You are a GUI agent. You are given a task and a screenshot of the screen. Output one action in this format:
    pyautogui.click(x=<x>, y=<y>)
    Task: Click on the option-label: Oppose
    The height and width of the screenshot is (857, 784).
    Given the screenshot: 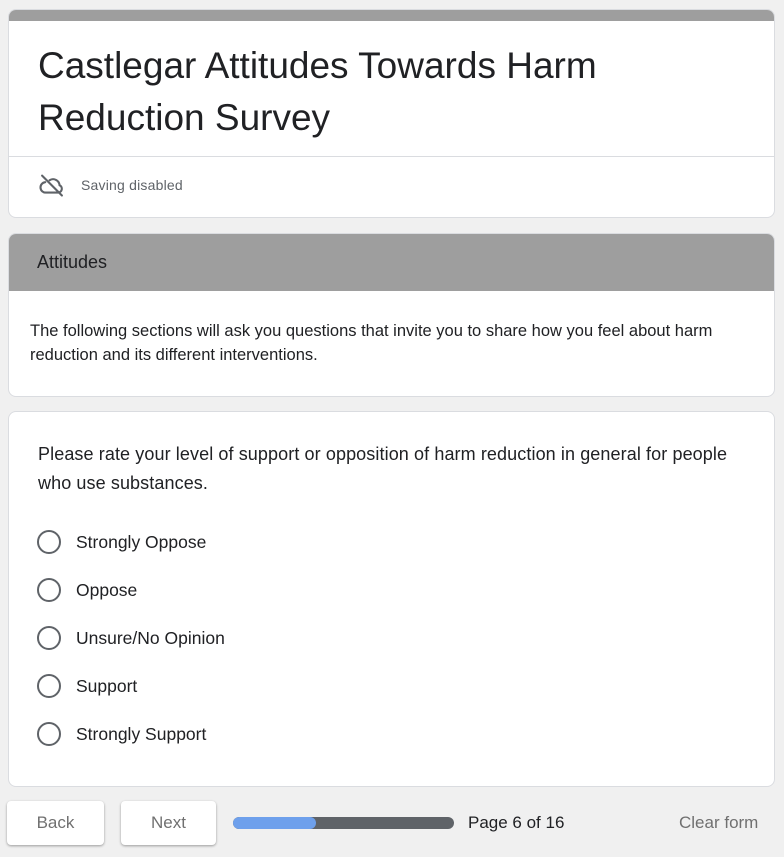 What is the action you would take?
    pyautogui.click(x=107, y=589)
    